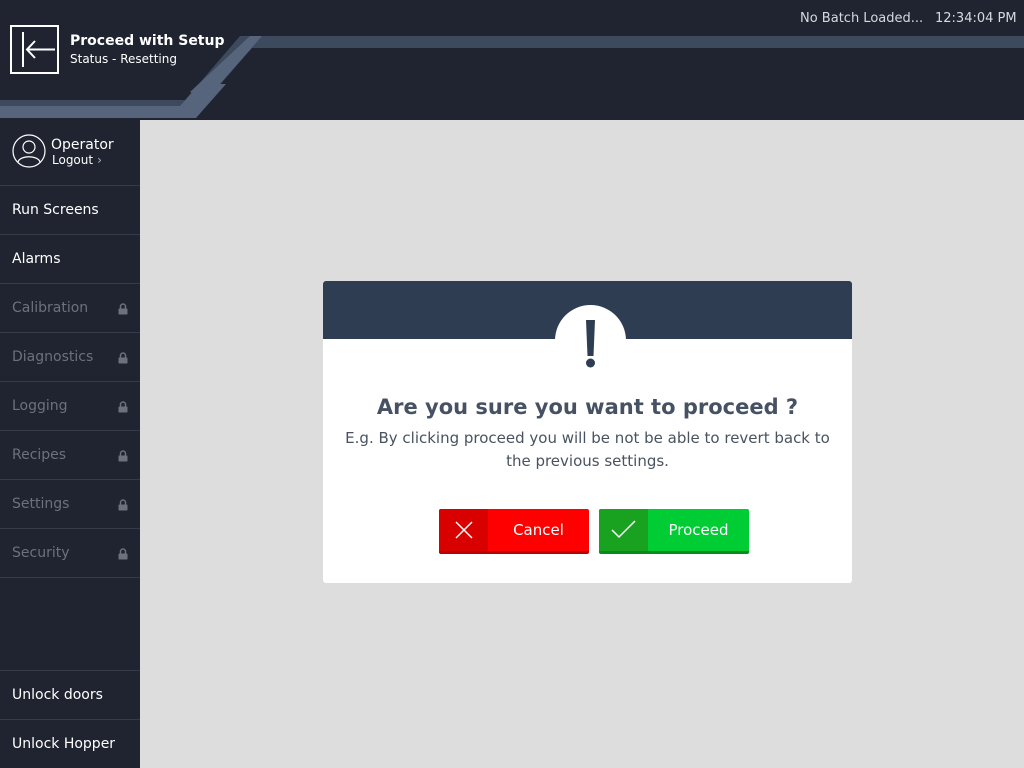 Image resolution: width=1024 pixels, height=768 pixels. I want to click on unlock-hopper-button: Unlock Hopper, so click(70, 743).